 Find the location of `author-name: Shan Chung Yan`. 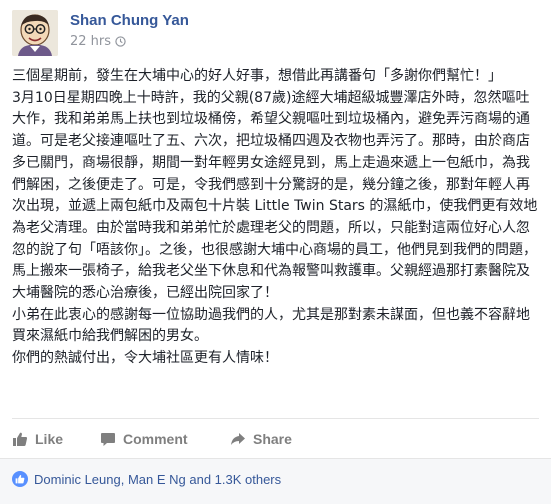

author-name: Shan Chung Yan is located at coordinates (129, 20).